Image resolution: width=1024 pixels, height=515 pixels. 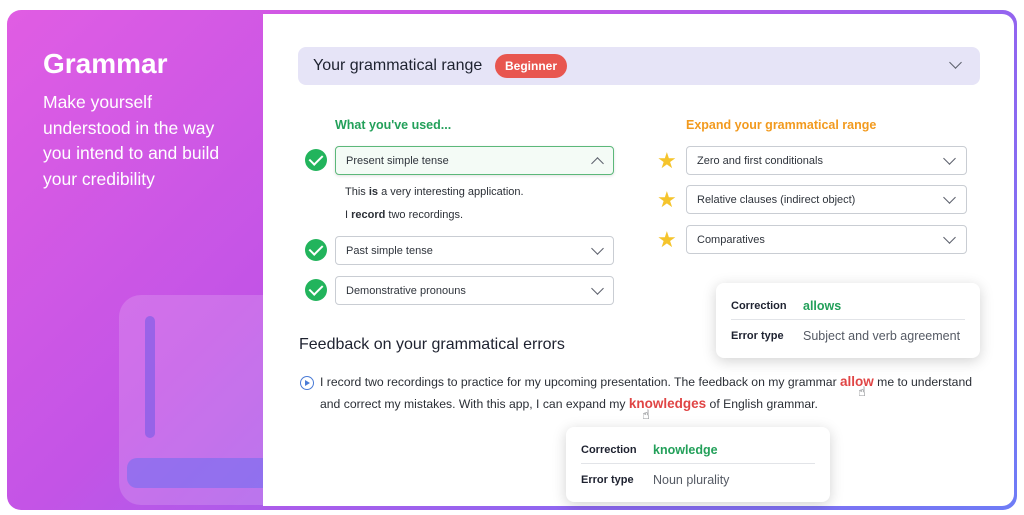 What do you see at coordinates (776, 200) in the screenshot?
I see `dropdown-label: Relative clauses (indirect object)` at bounding box center [776, 200].